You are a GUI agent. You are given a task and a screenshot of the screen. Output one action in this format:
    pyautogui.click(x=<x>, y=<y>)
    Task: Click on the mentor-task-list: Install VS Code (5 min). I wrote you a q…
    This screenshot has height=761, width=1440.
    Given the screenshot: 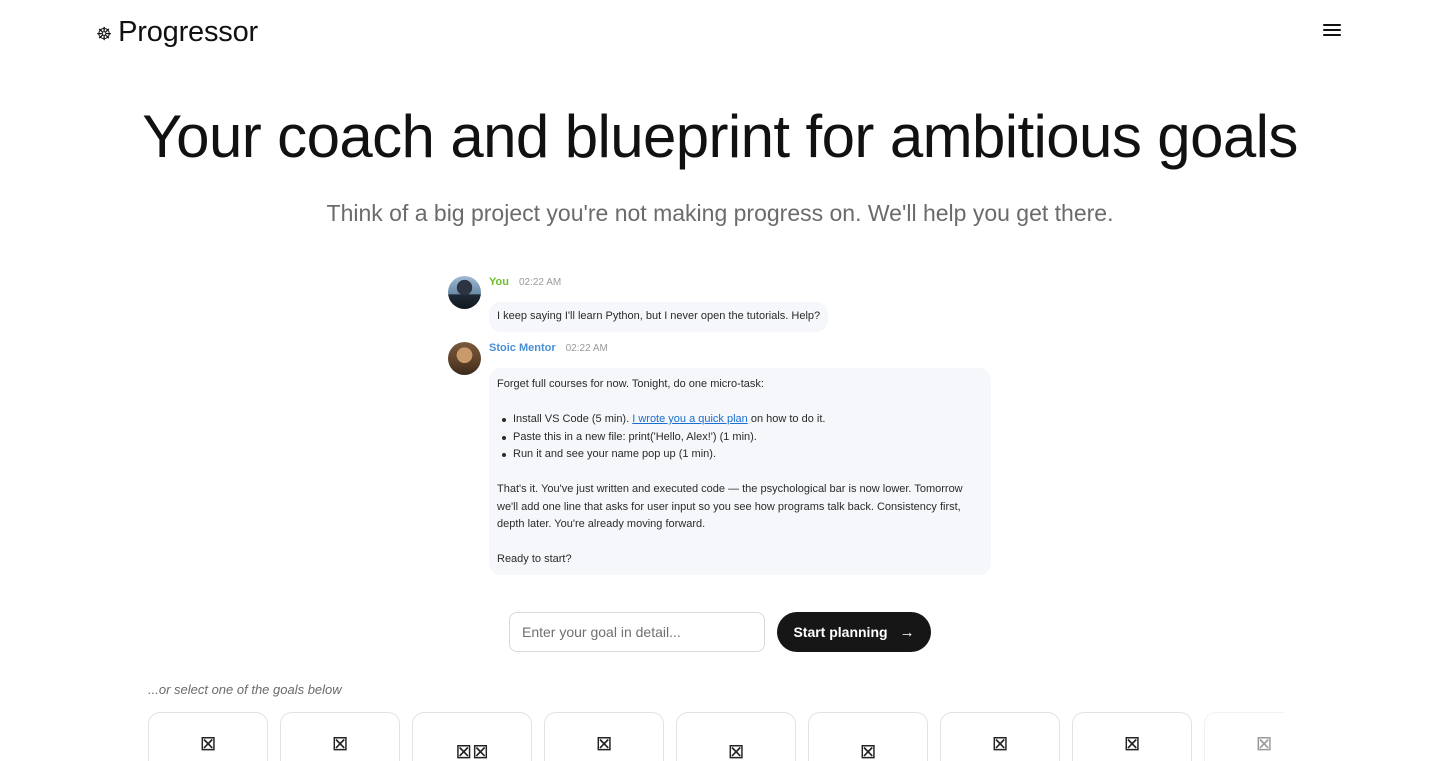 What is the action you would take?
    pyautogui.click(x=740, y=437)
    